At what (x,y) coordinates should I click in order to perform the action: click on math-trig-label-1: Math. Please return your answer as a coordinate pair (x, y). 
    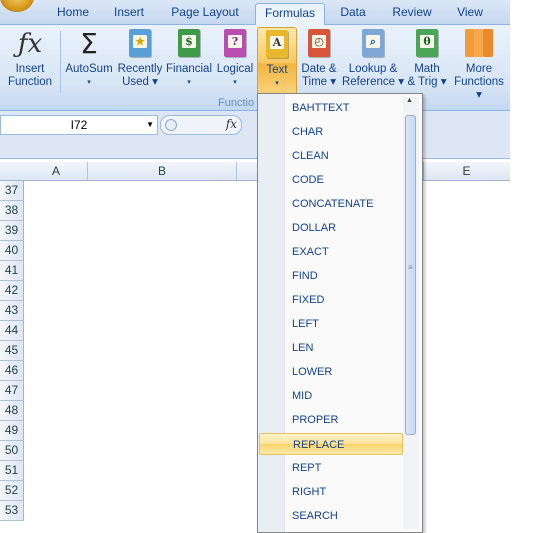
    Looking at the image, I should click on (427, 69).